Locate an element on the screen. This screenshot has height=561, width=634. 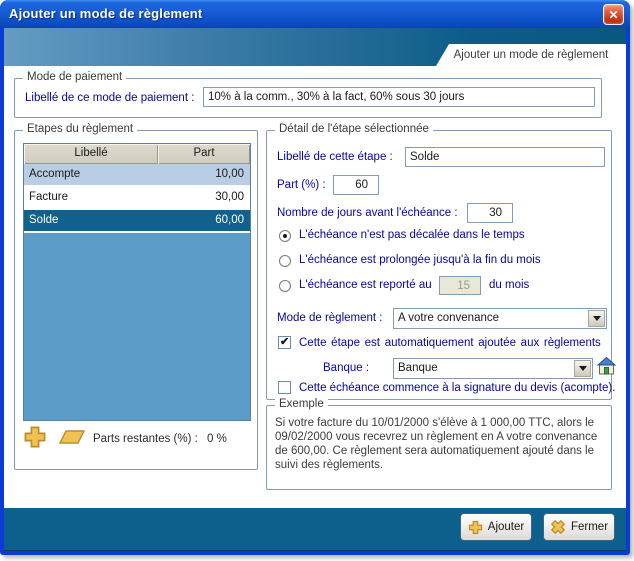
payment-mode-input is located at coordinates (399, 97).